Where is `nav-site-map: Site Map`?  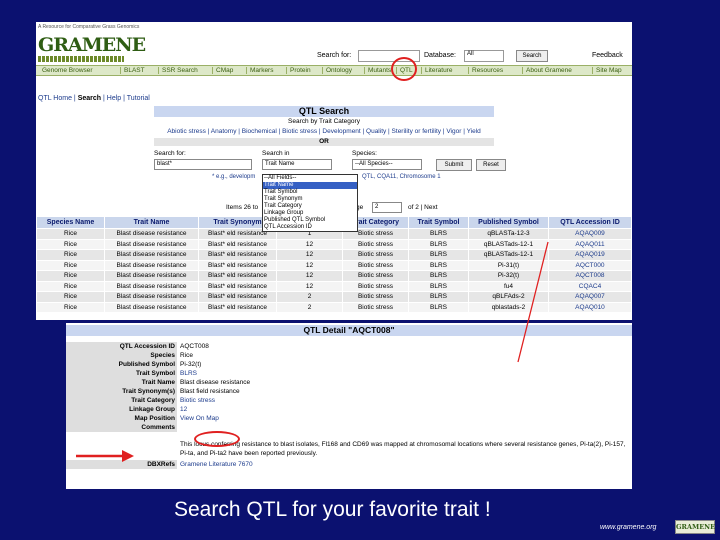 nav-site-map: Site Map is located at coordinates (607, 70).